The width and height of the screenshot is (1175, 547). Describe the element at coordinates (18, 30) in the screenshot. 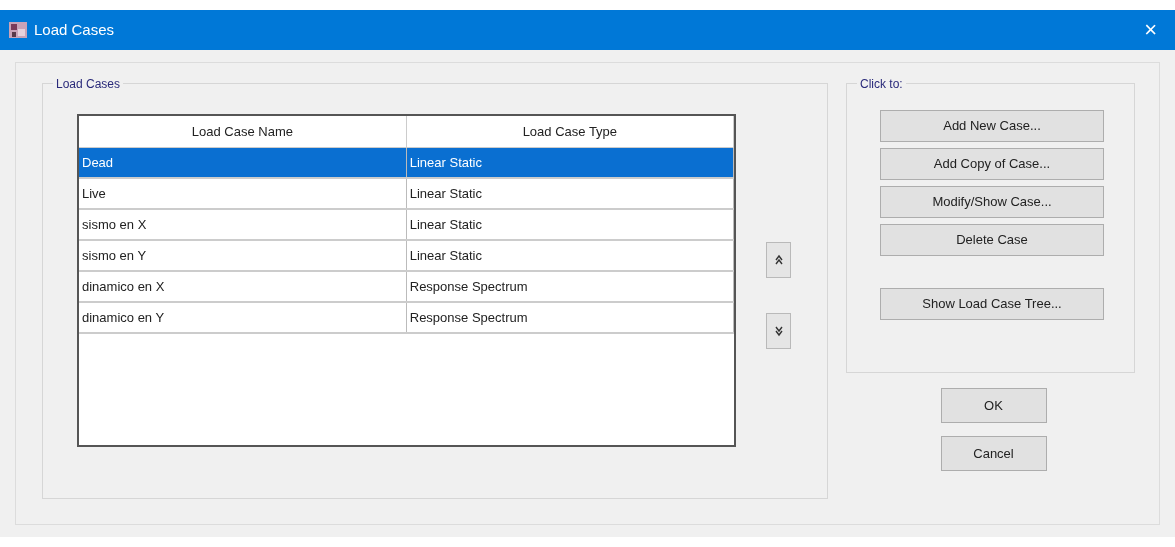

I see `app-icon` at that location.